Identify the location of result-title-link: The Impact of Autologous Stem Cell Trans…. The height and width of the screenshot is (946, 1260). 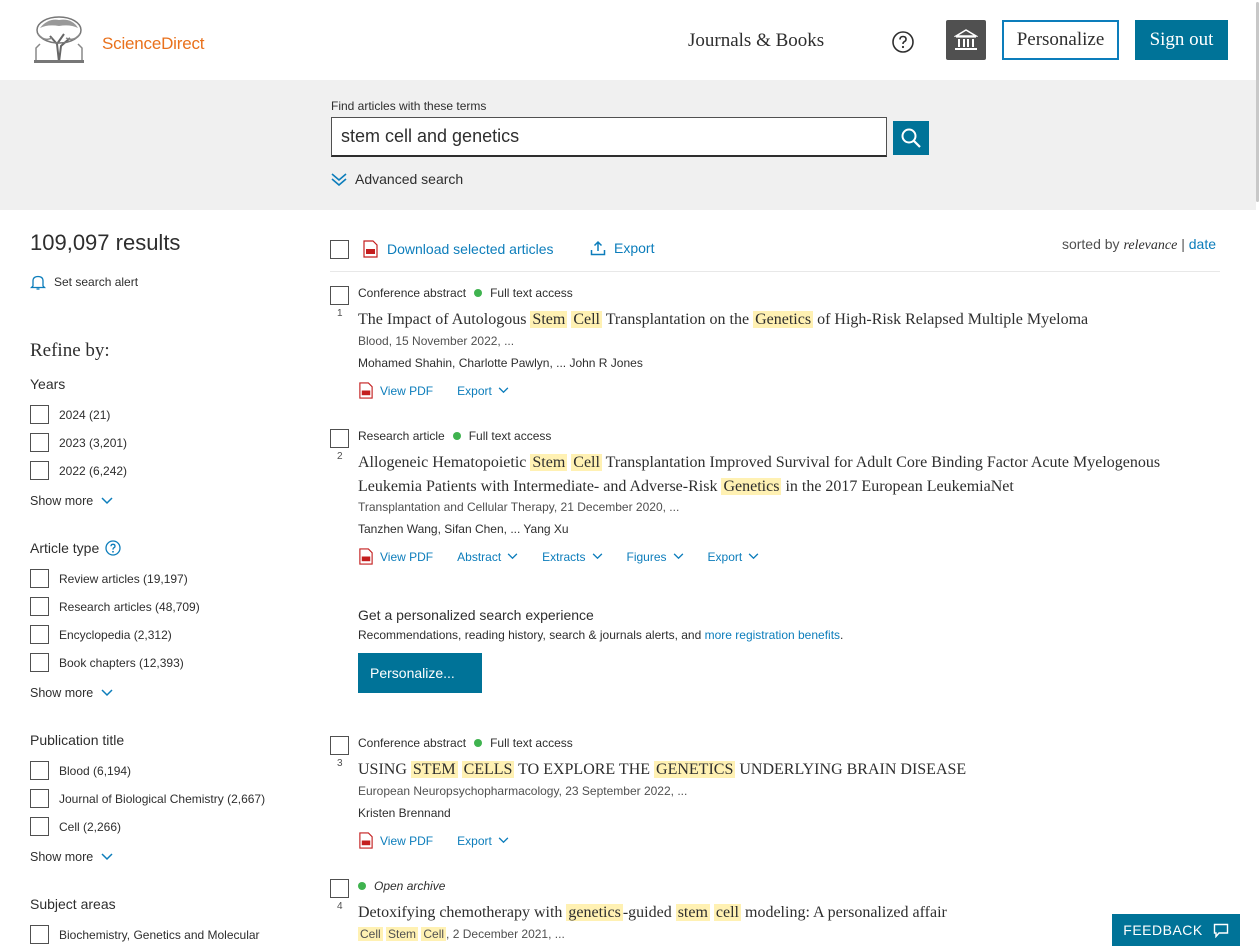
(788, 320).